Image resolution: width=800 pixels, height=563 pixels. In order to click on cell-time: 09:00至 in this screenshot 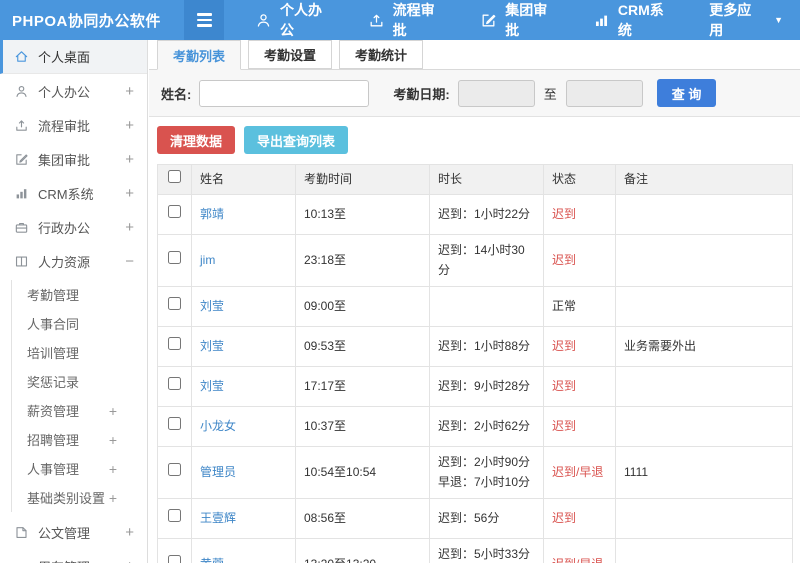, I will do `click(362, 306)`.